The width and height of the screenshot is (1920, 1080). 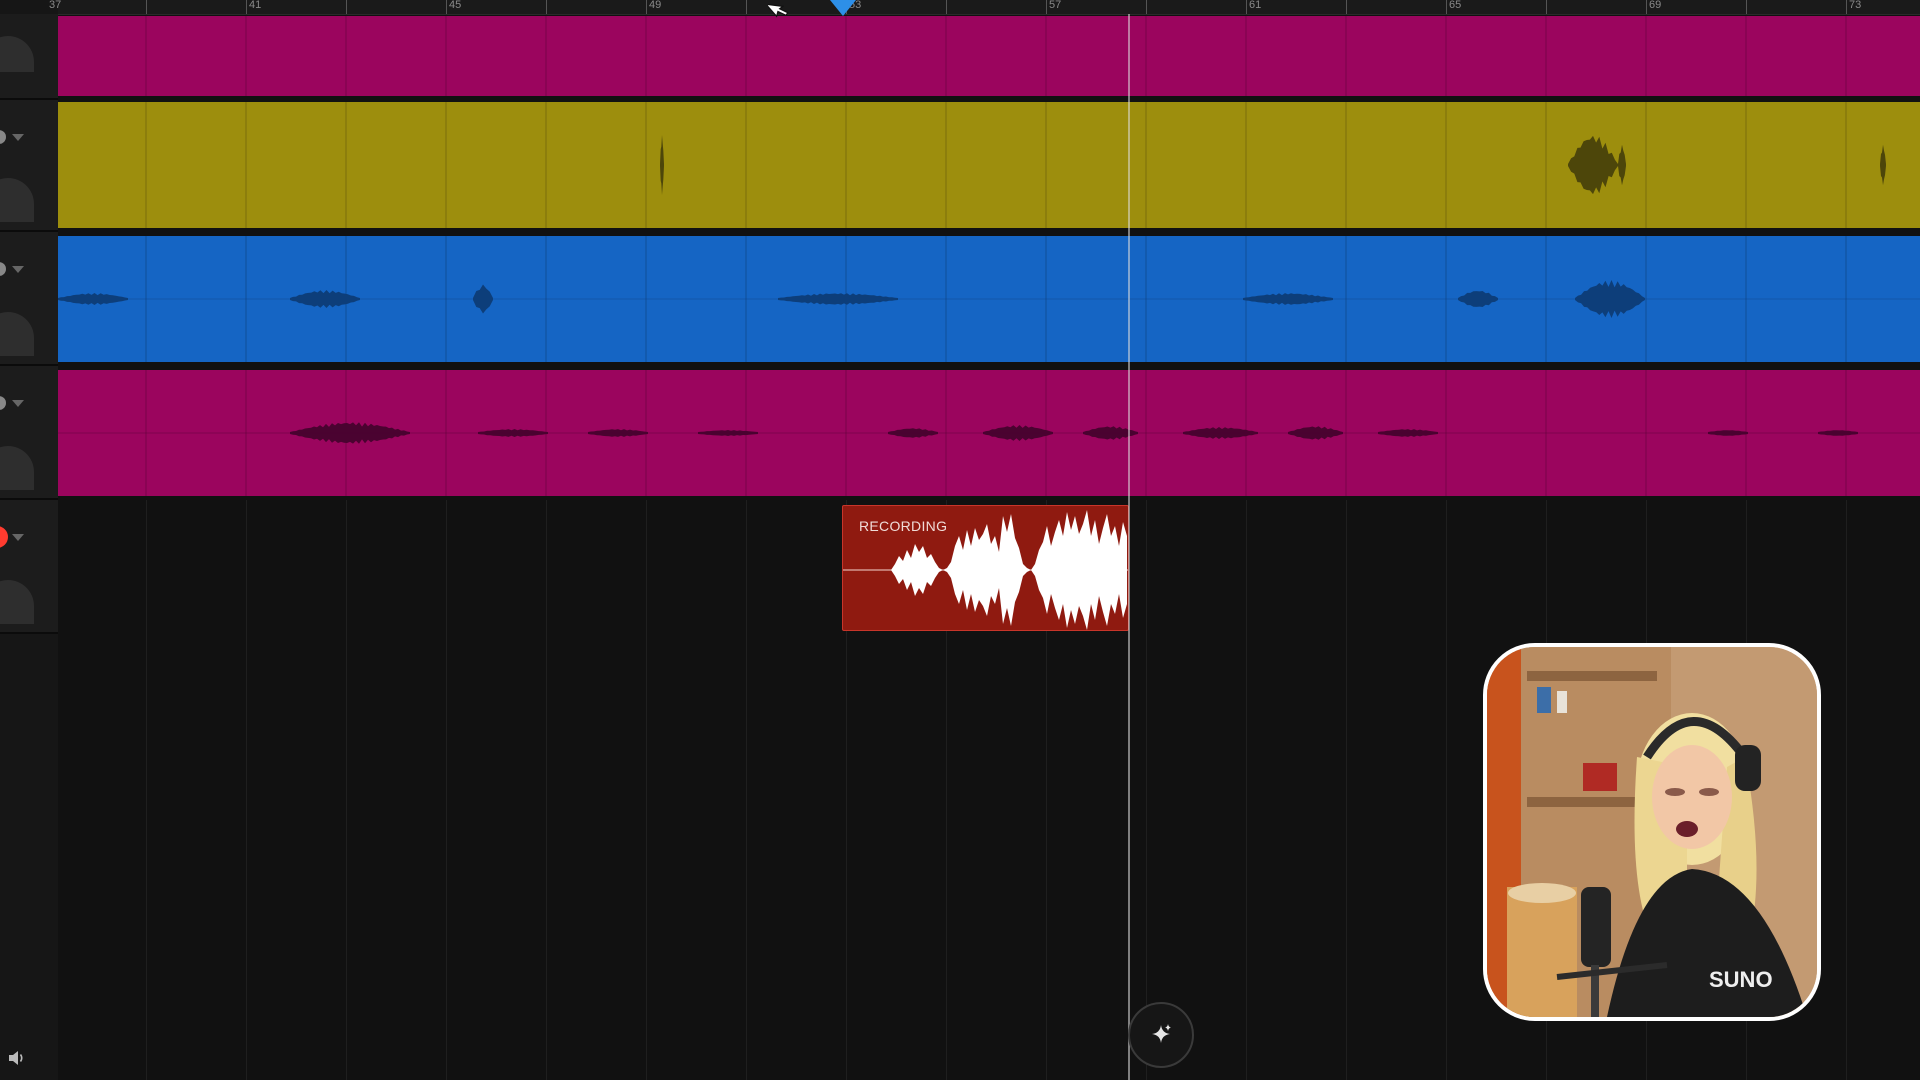 I want to click on sparkle-icon, so click(x=1161, y=1033).